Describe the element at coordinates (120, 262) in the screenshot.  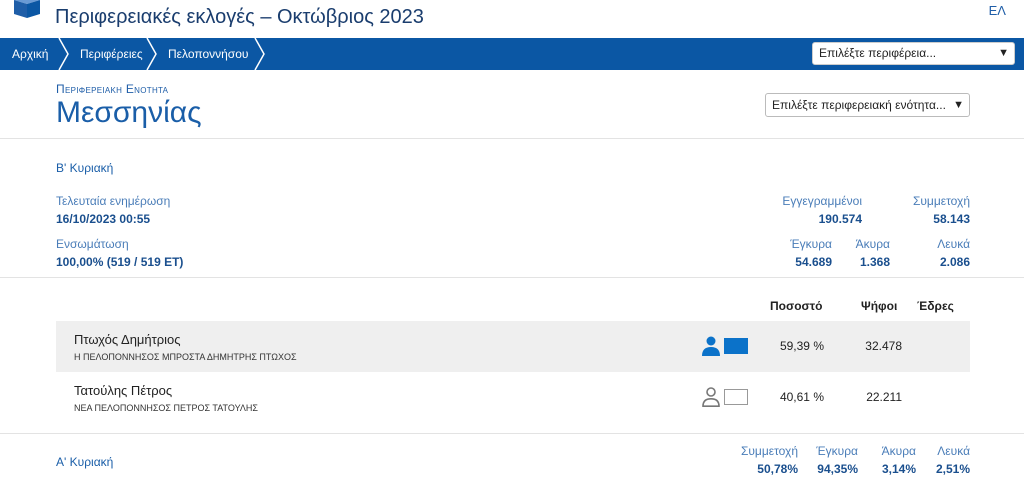
I see `integration-value: 100,00% (519 / 519 ΕΤ)` at that location.